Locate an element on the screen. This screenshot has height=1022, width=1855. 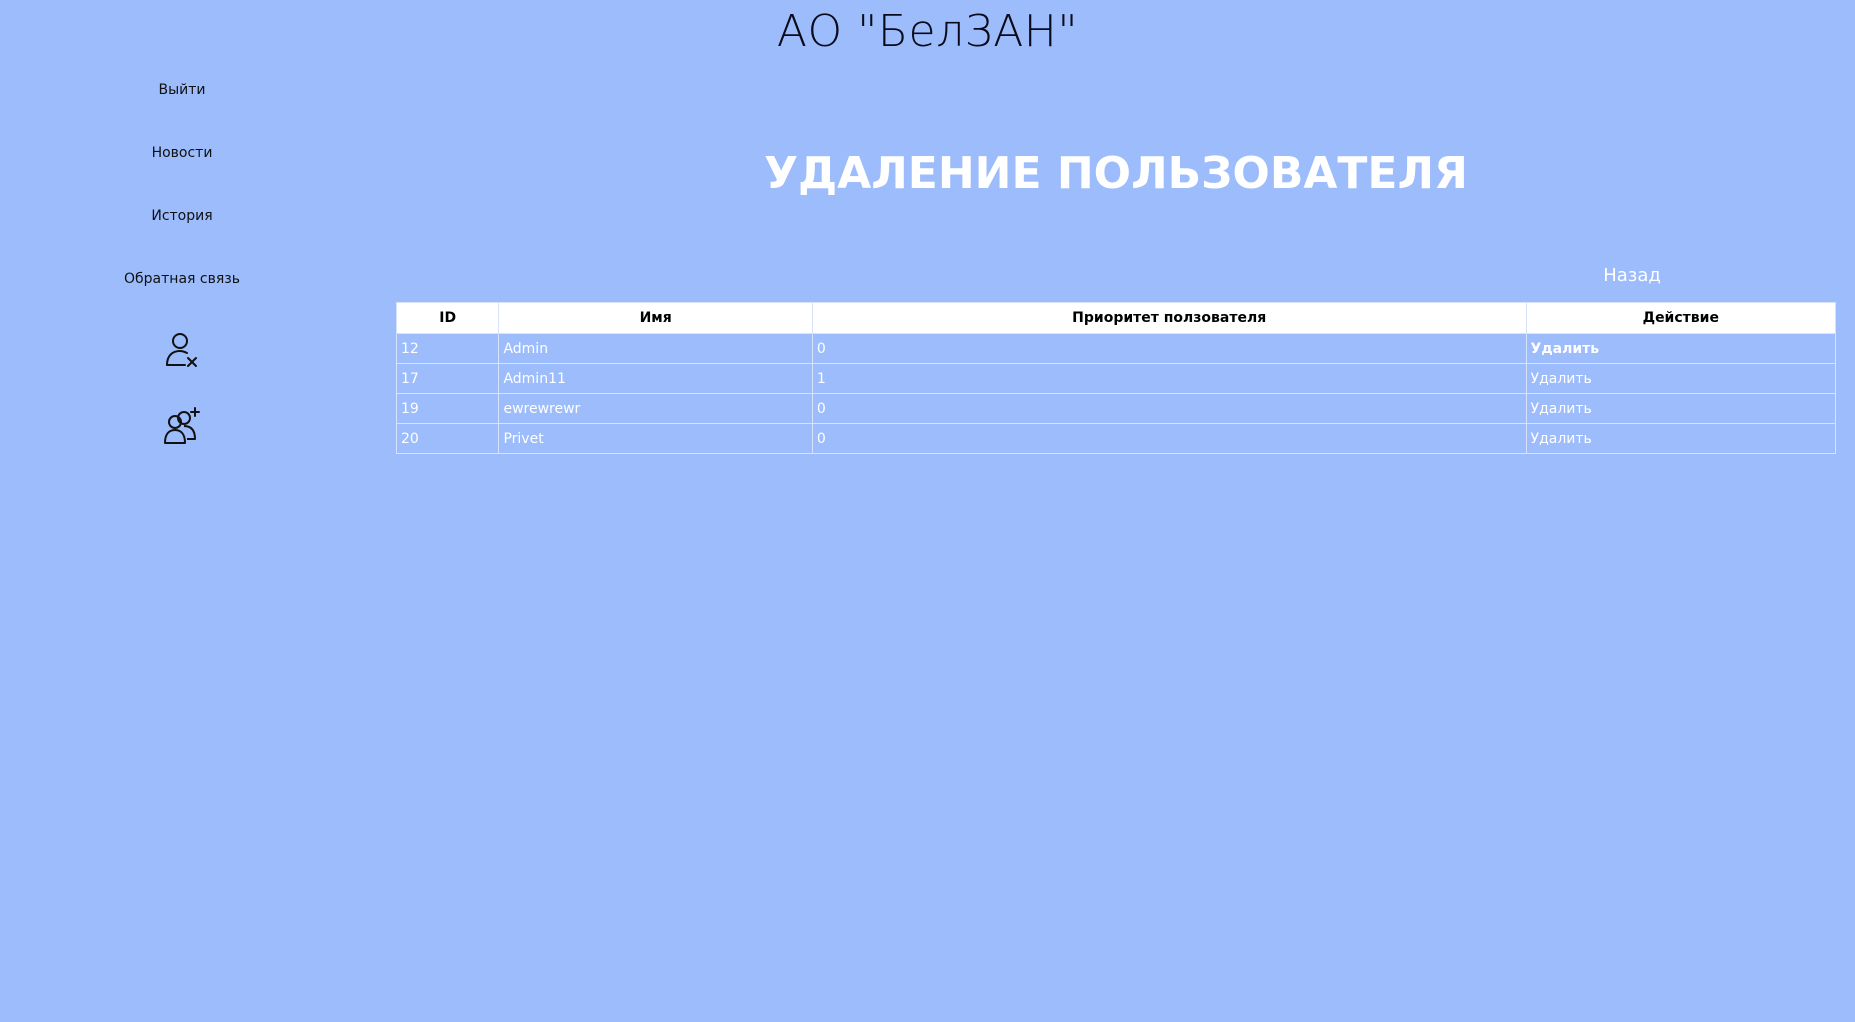
back-link: Назад is located at coordinates (1632, 275).